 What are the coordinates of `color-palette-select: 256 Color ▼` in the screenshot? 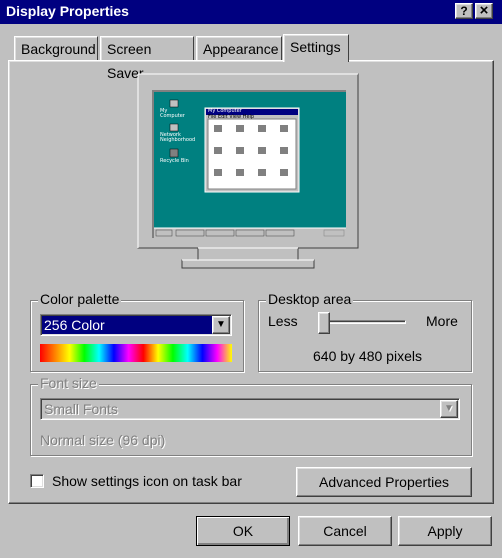 It's located at (136, 325).